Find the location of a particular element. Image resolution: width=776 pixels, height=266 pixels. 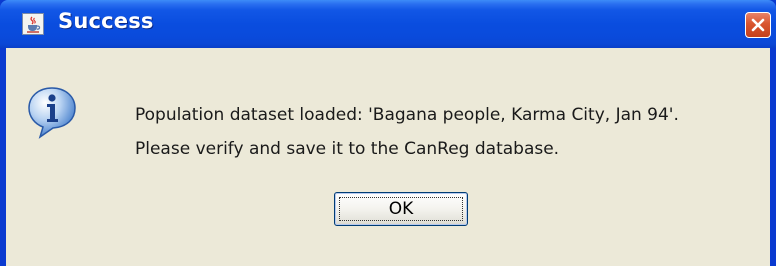

ok-button: OK is located at coordinates (401, 209).